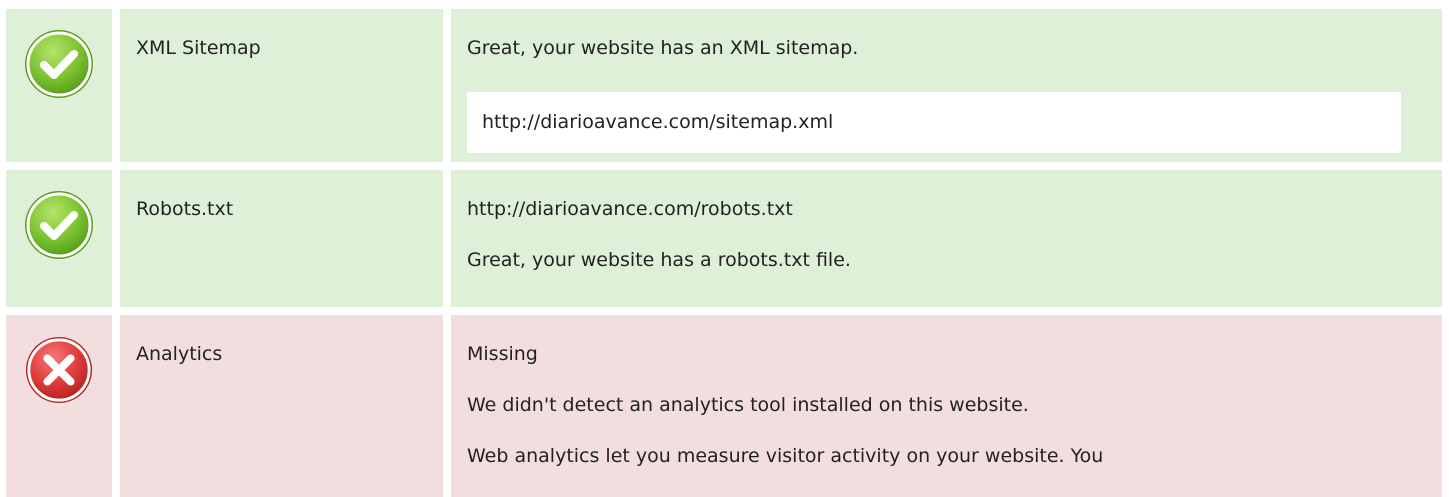 This screenshot has height=497, width=1449. Describe the element at coordinates (663, 48) in the screenshot. I see `check-message: Great, your website has an XML sitemap.` at that location.